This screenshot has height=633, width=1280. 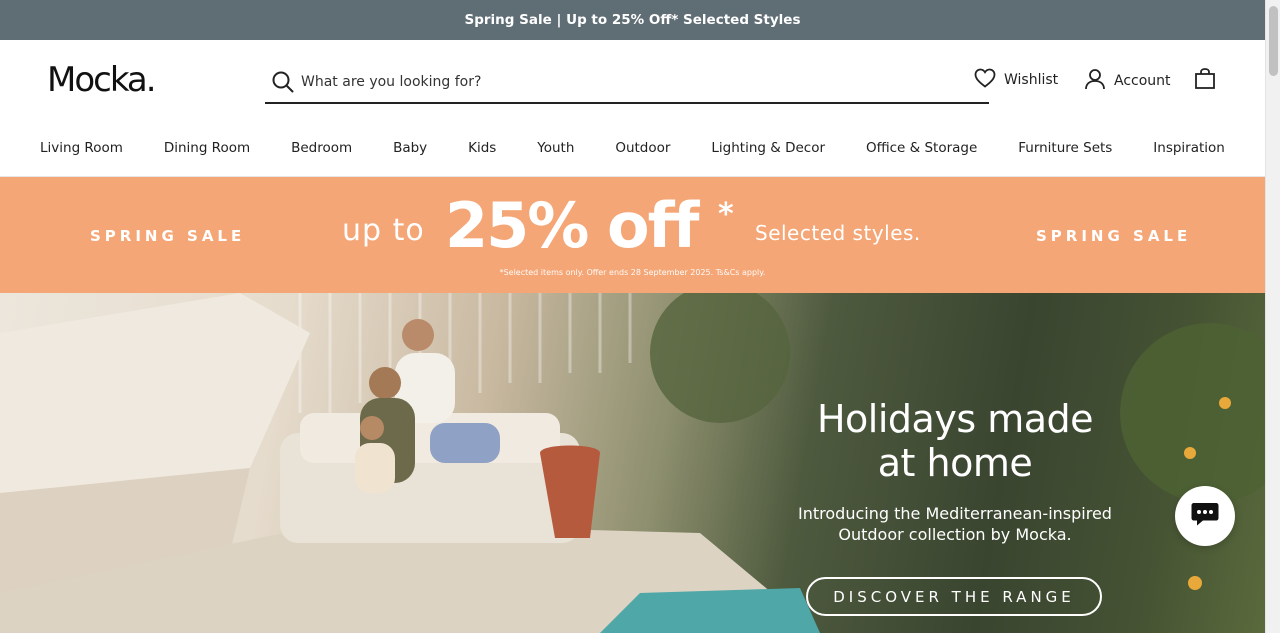 What do you see at coordinates (954, 596) in the screenshot?
I see `discover-range-button: DISCOVER THE RANGE` at bounding box center [954, 596].